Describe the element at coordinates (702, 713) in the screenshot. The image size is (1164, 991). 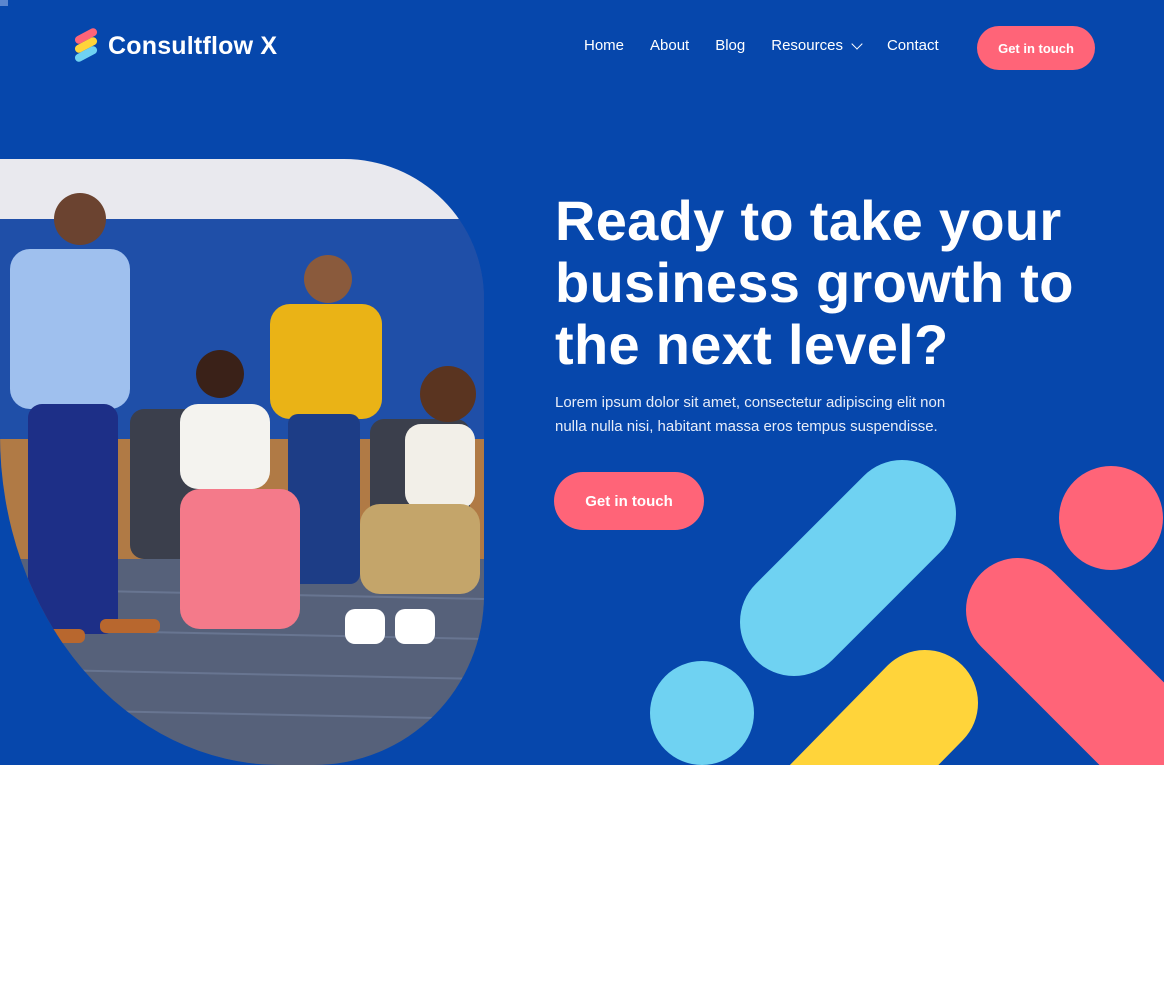
I see `blue-circle-shape` at that location.